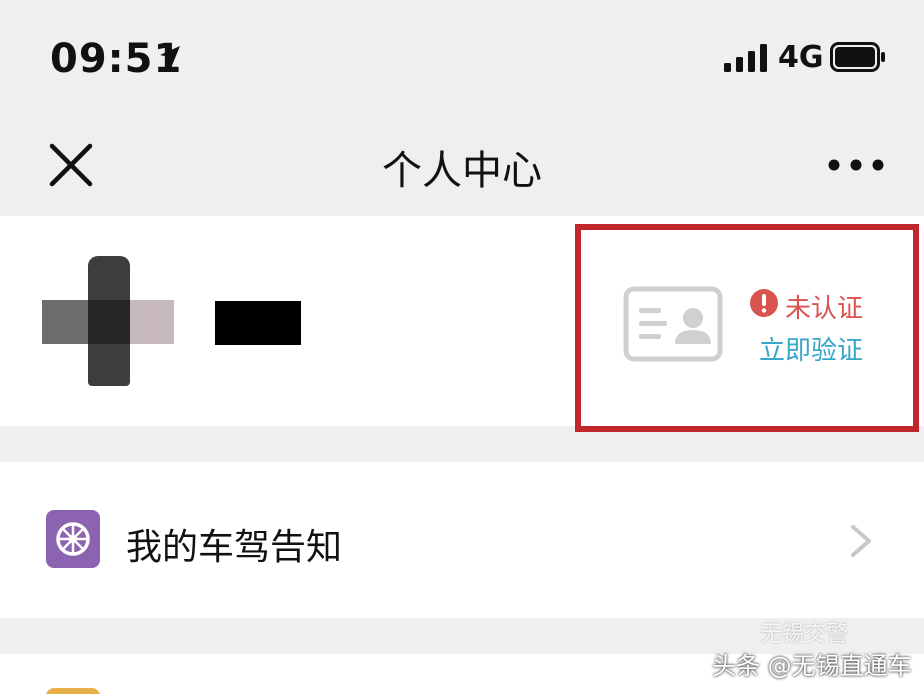 The height and width of the screenshot is (694, 924). I want to click on menu-icon-partial, so click(73, 691).